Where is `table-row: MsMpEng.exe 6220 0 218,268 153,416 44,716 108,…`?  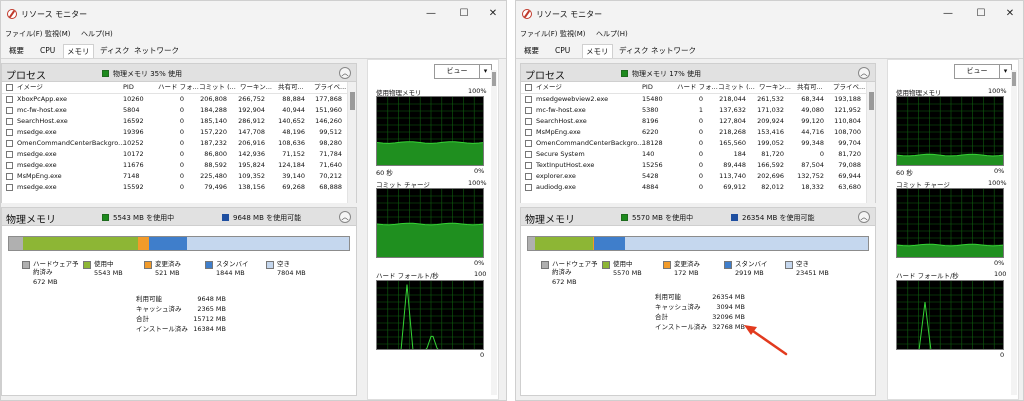
table-row: MsMpEng.exe 6220 0 218,268 153,416 44,716 108,… is located at coordinates (698, 132).